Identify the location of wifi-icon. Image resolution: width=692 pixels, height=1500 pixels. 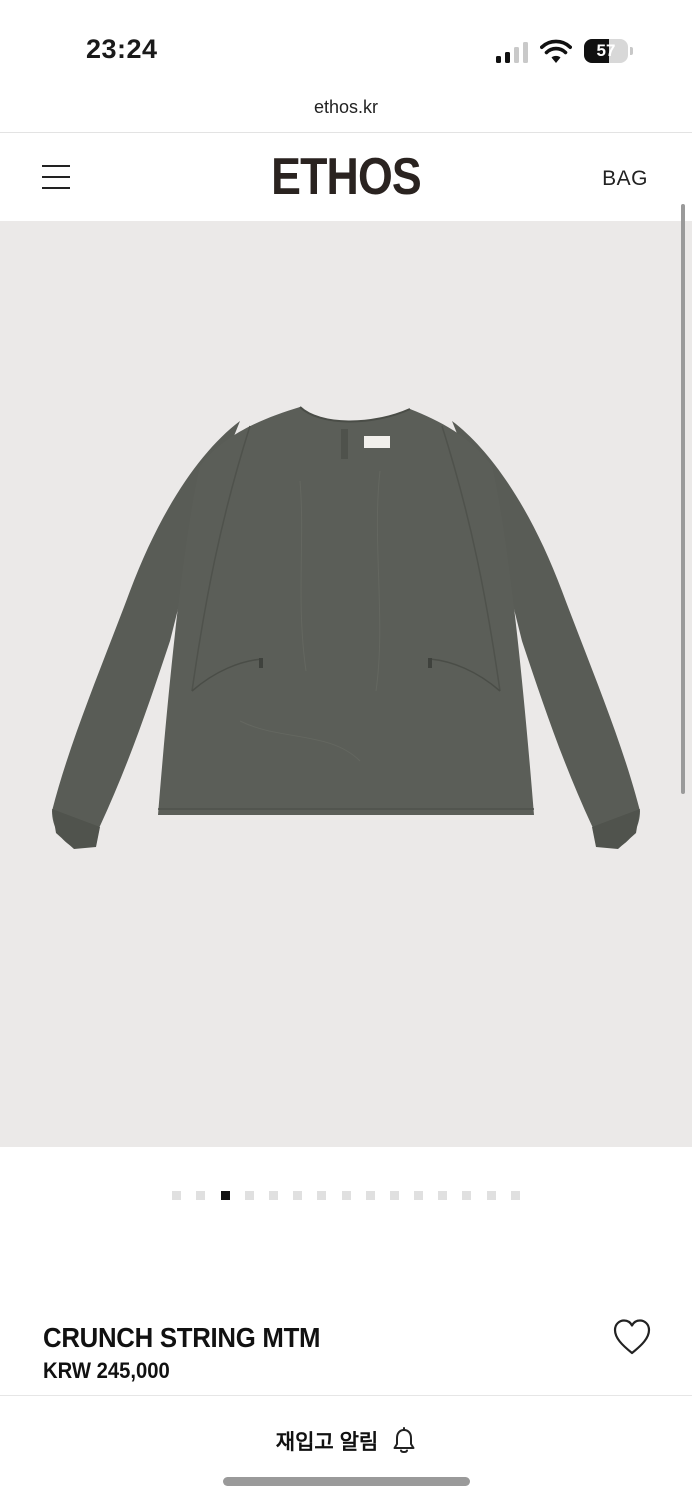
(556, 51).